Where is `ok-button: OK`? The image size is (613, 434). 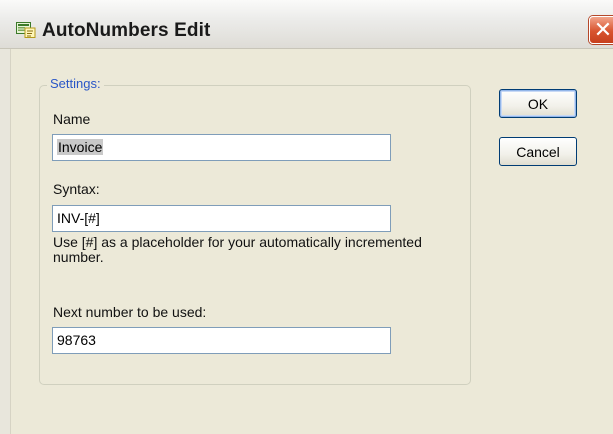
ok-button: OK is located at coordinates (538, 103).